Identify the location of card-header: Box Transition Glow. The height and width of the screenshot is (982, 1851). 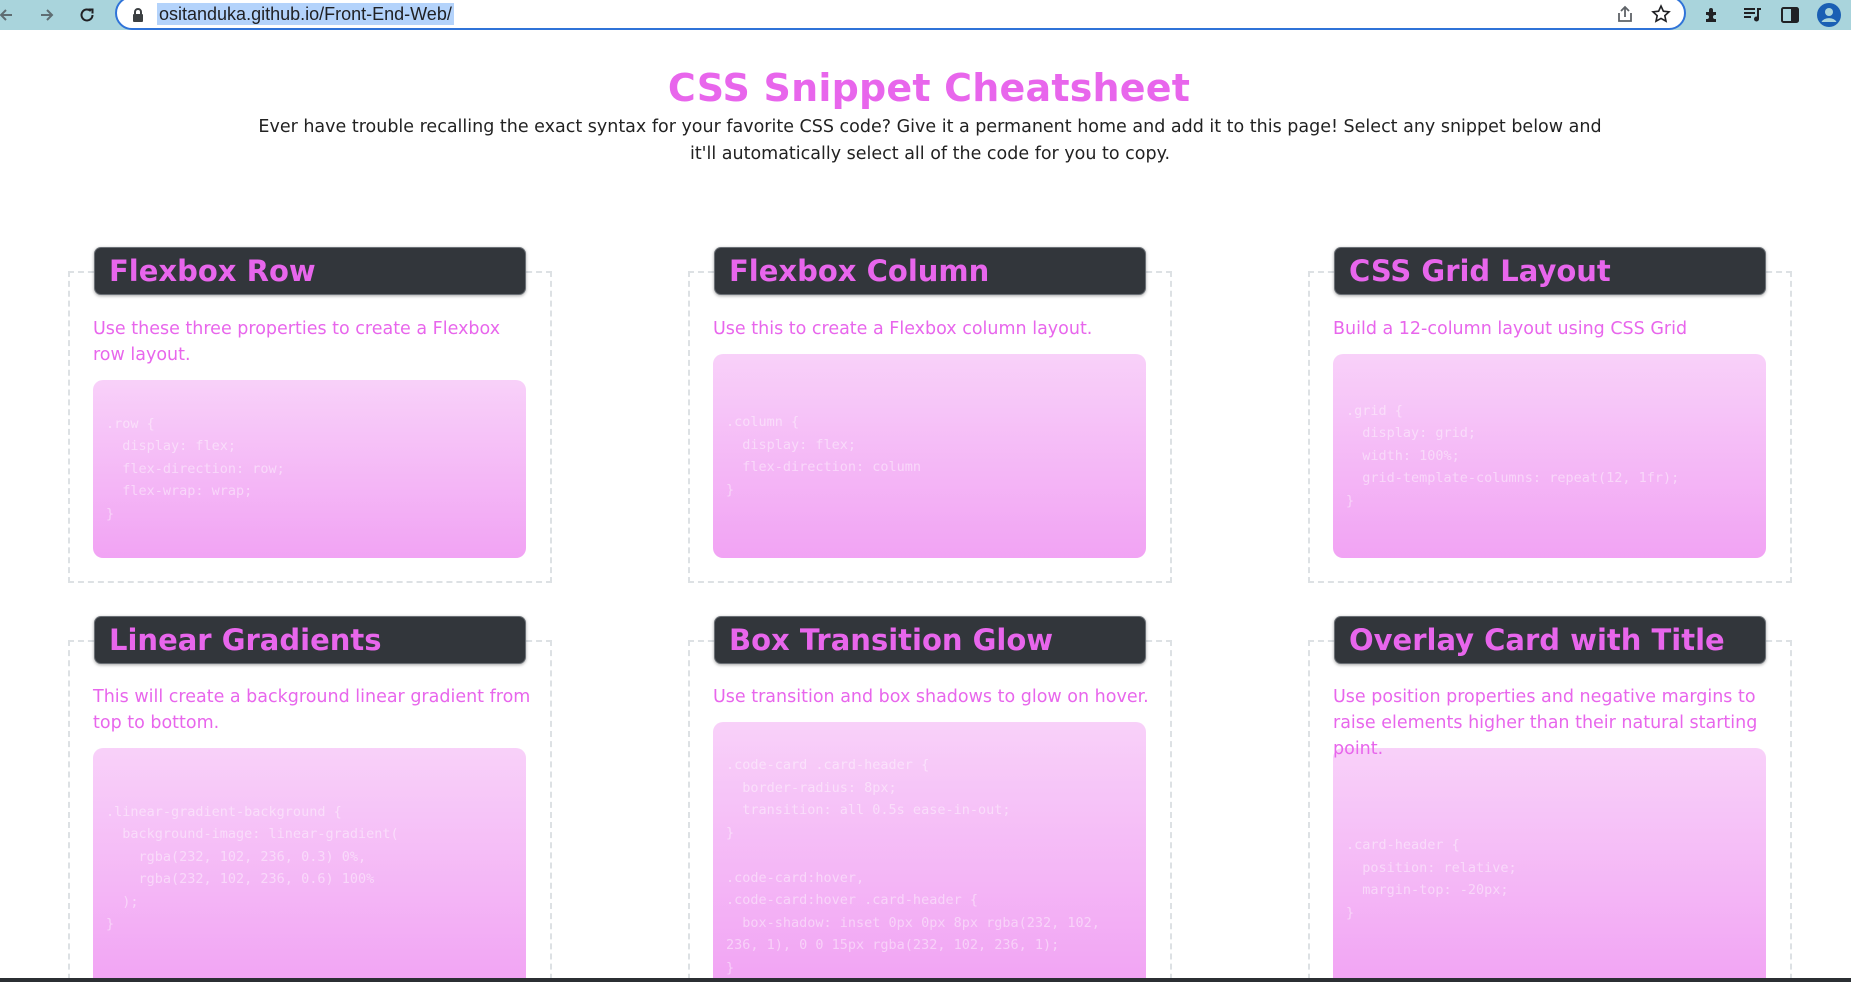
(930, 640).